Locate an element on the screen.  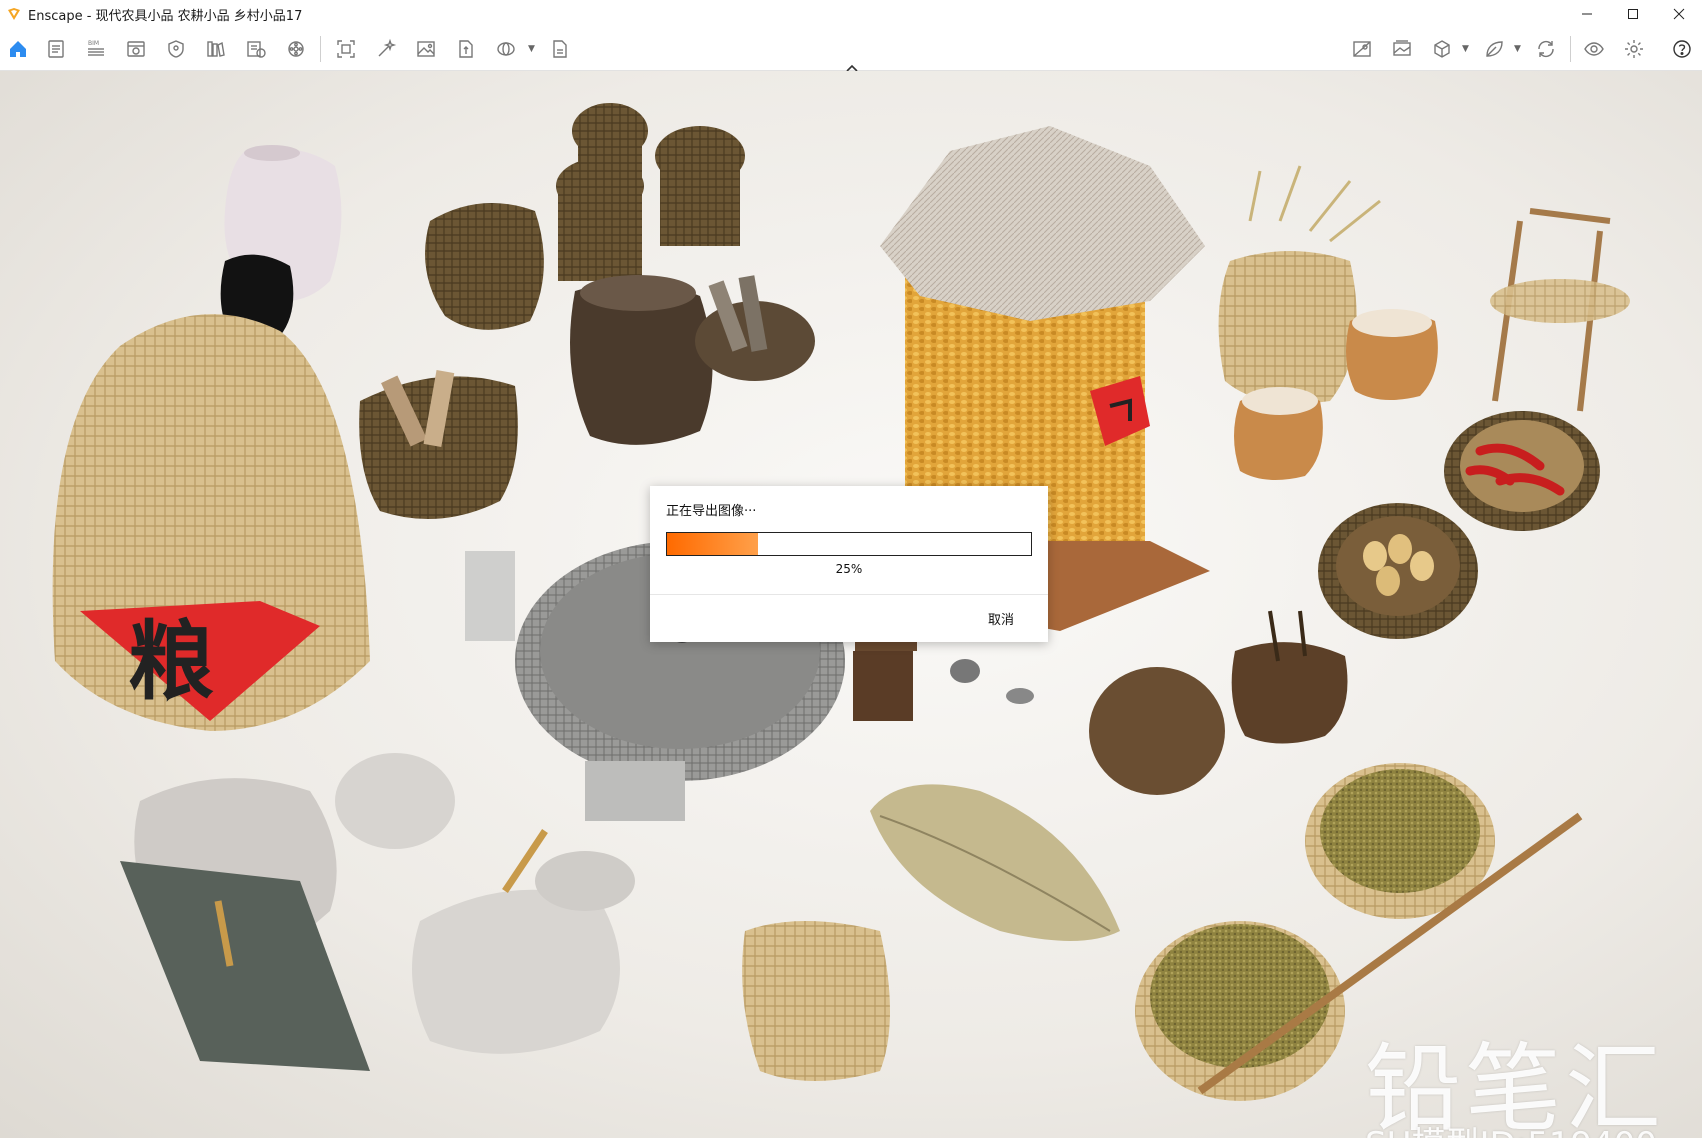
bim-icon: BIM is located at coordinates (96, 49).